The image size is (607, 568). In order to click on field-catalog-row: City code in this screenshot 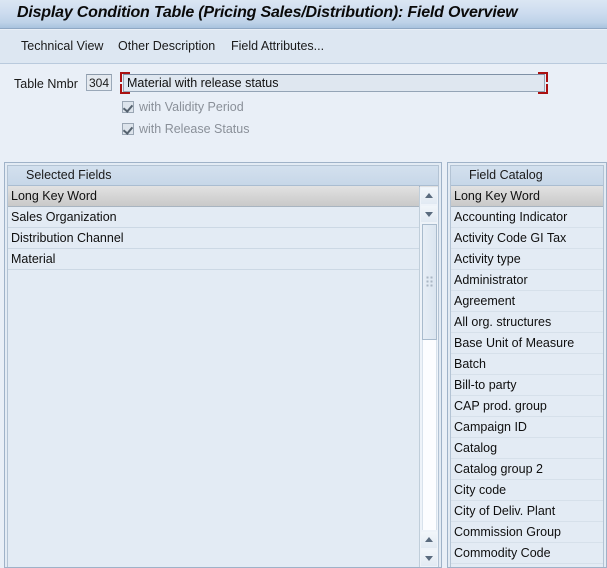, I will do `click(527, 490)`.